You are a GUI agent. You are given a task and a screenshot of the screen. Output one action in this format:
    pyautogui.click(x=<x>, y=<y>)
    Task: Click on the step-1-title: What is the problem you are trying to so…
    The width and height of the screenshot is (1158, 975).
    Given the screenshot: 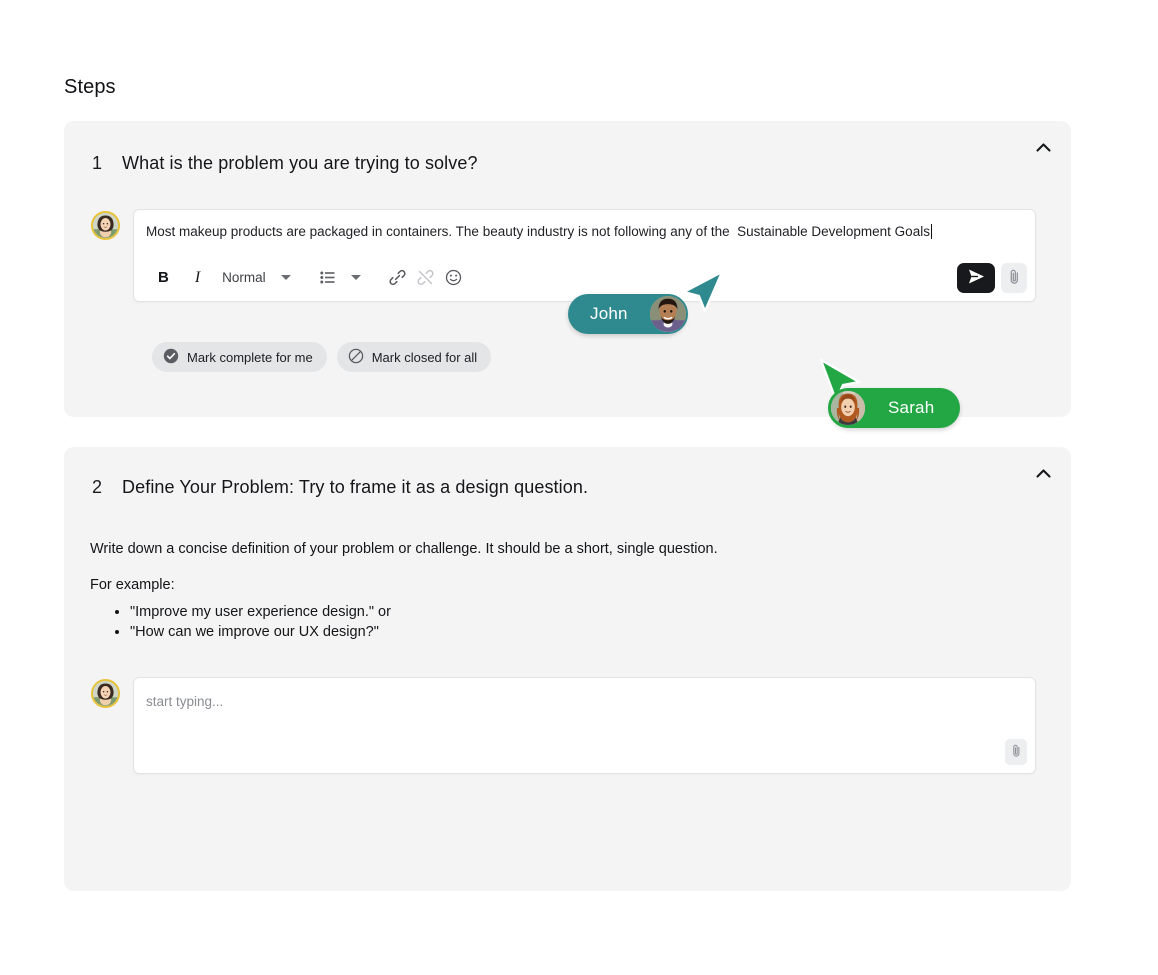 What is the action you would take?
    pyautogui.click(x=300, y=163)
    